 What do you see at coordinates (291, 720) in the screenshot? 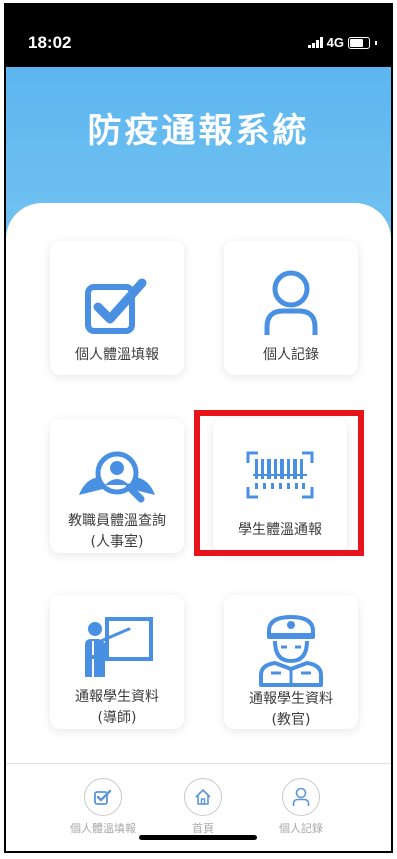
I see `student-info-officer-label-line2: (教官)` at bounding box center [291, 720].